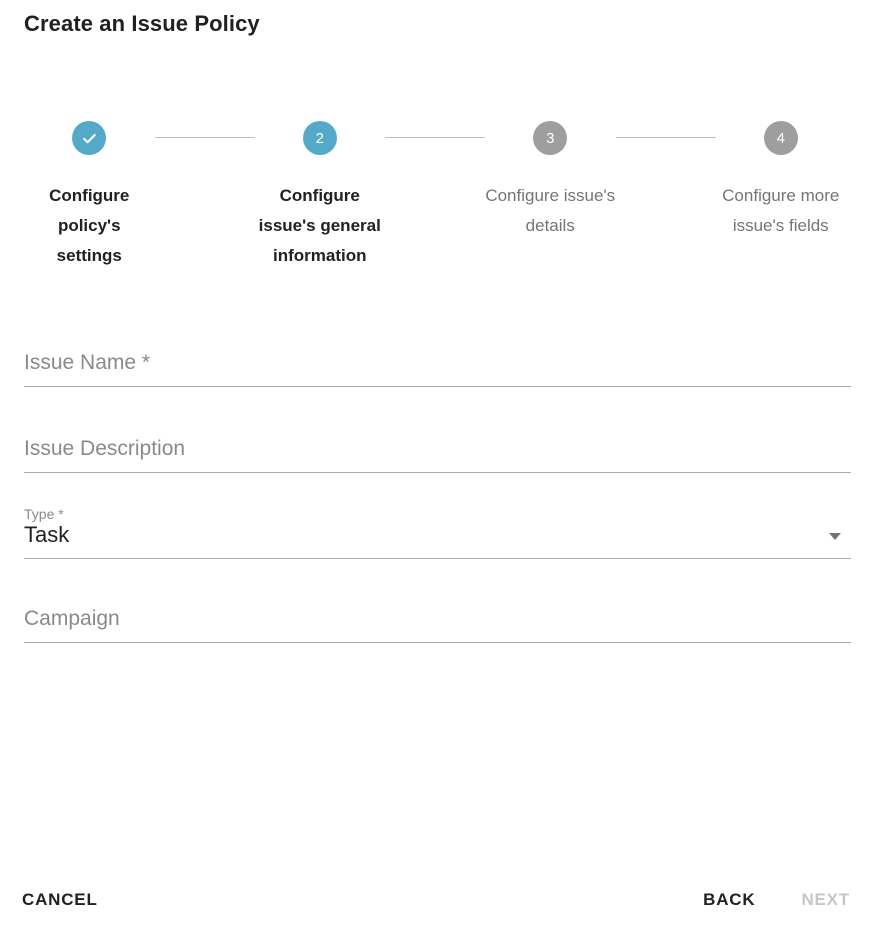 The image size is (870, 932). Describe the element at coordinates (550, 138) in the screenshot. I see `step-3-indicator: 3` at that location.